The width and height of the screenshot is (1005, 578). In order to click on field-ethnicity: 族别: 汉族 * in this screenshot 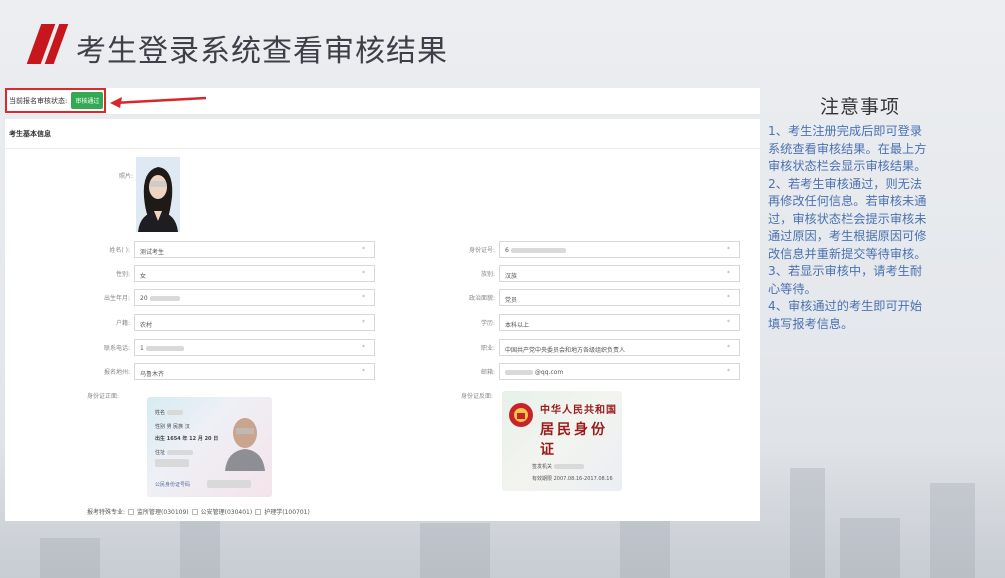, I will do `click(610, 273)`.